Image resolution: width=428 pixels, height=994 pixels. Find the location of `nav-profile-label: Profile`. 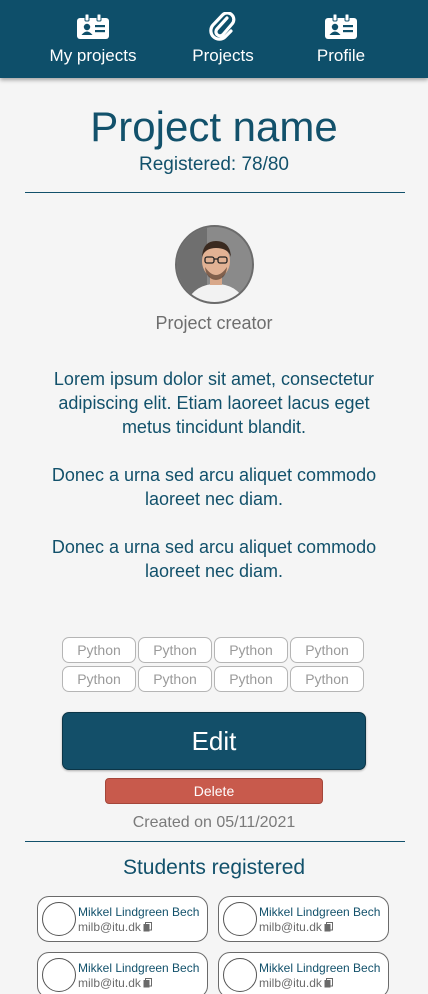

nav-profile-label: Profile is located at coordinates (341, 55).